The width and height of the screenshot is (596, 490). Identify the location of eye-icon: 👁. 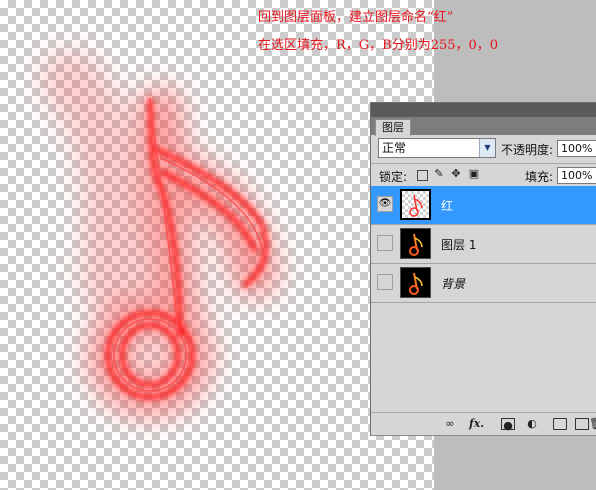
(385, 204).